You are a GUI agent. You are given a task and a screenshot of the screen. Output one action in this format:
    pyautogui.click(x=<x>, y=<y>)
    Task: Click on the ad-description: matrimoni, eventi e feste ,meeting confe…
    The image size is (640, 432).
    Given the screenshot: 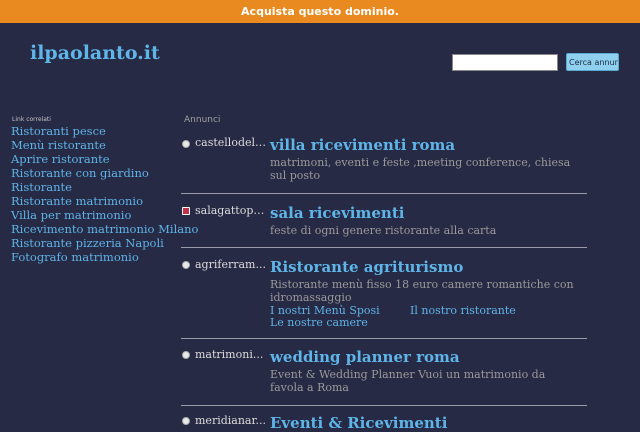 What is the action you would take?
    pyautogui.click(x=420, y=169)
    